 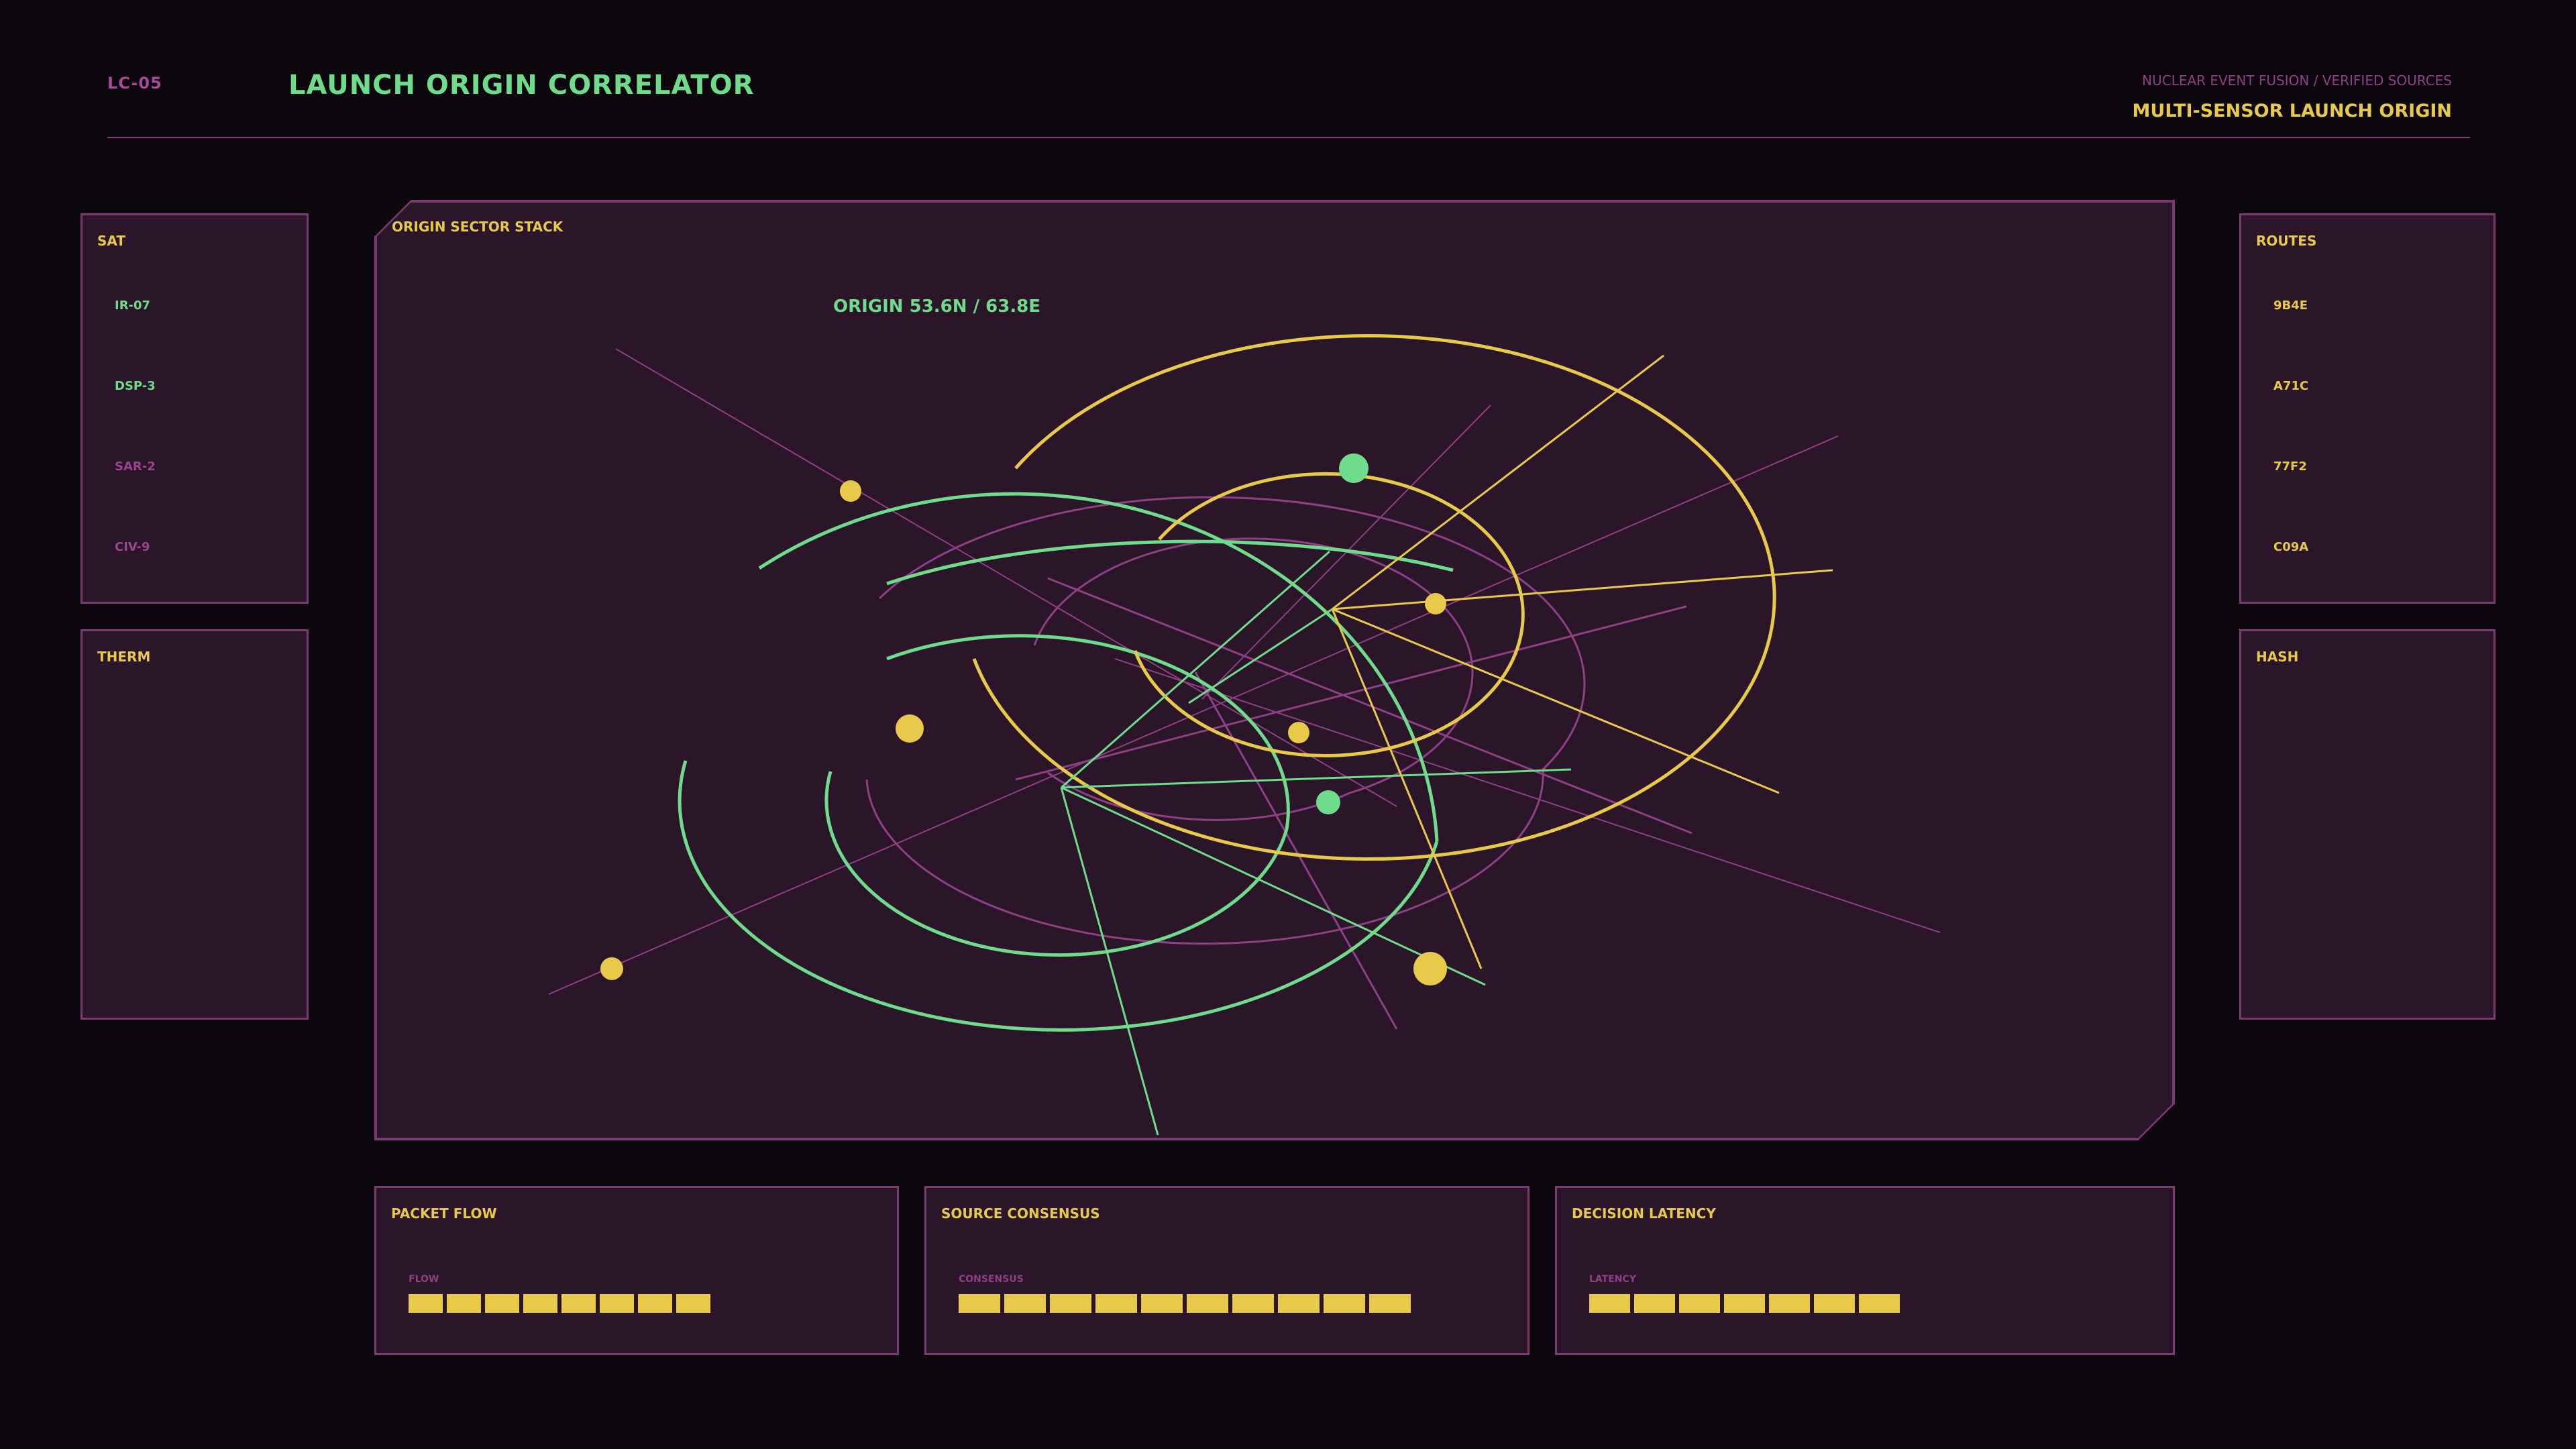 I want to click on source-consensus-panel: SOURCE CONSENSUS CONSENSUS, so click(x=1226, y=1270).